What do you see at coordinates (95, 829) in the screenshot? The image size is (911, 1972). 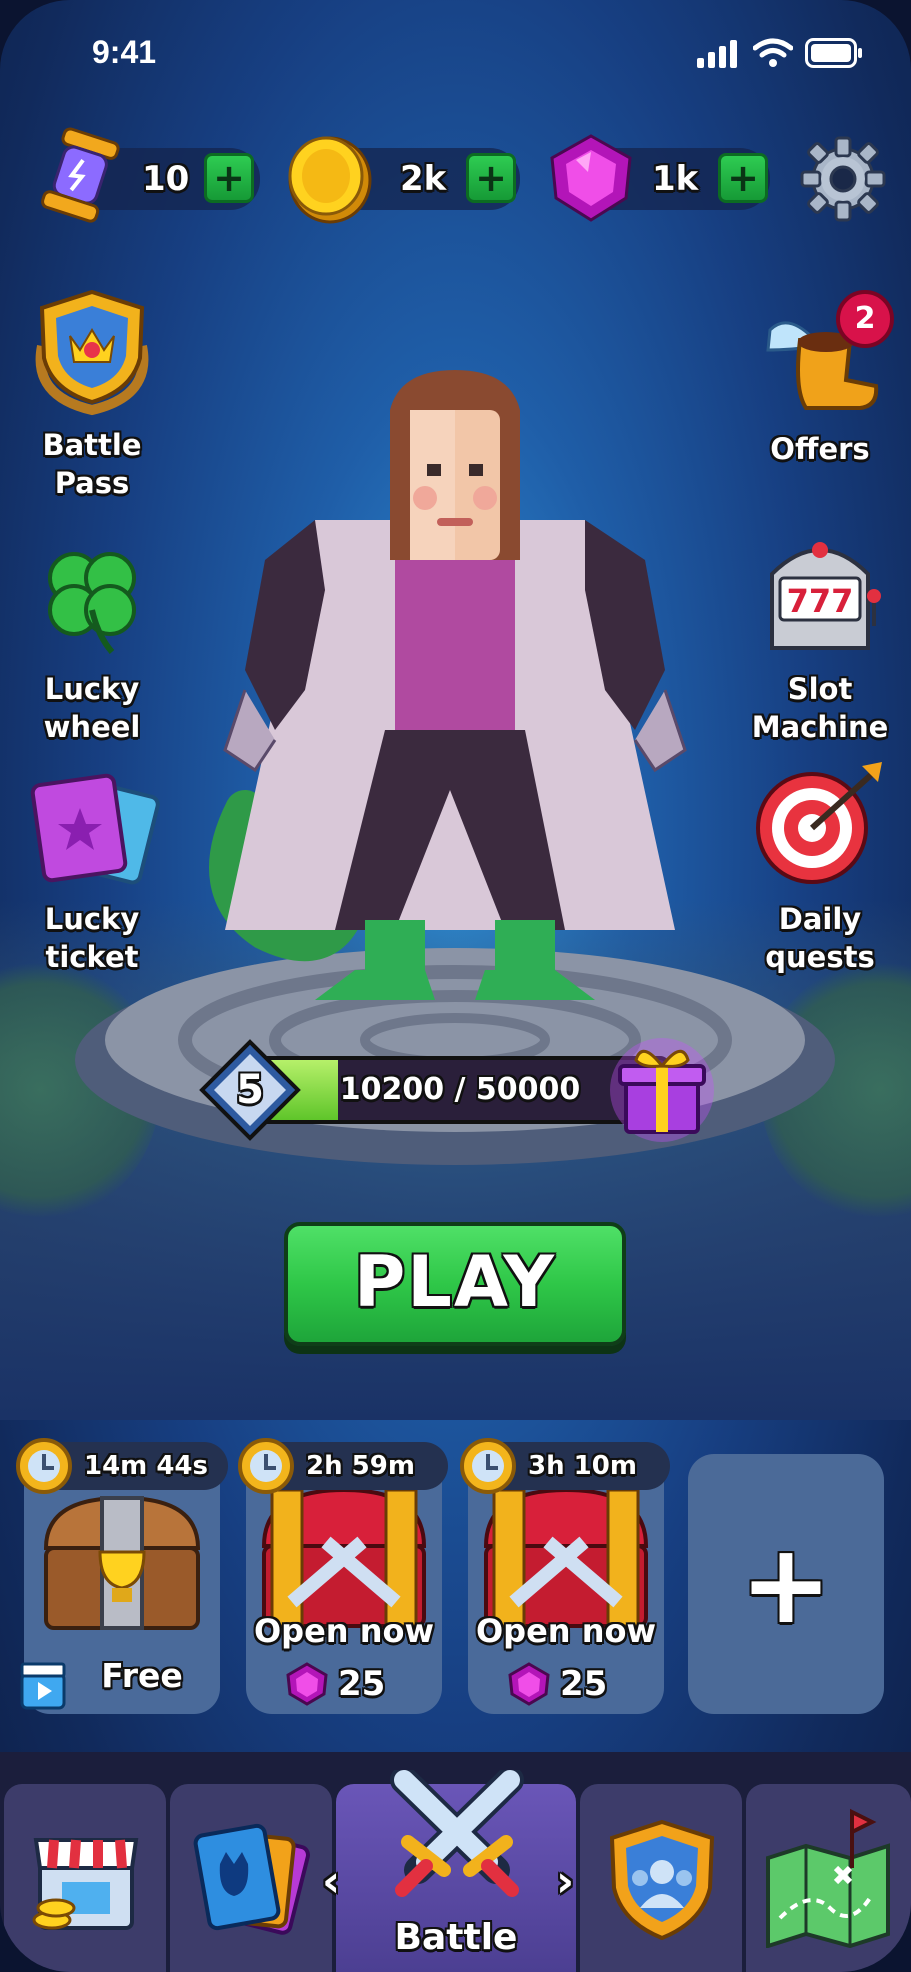 I see `ticket-icon` at bounding box center [95, 829].